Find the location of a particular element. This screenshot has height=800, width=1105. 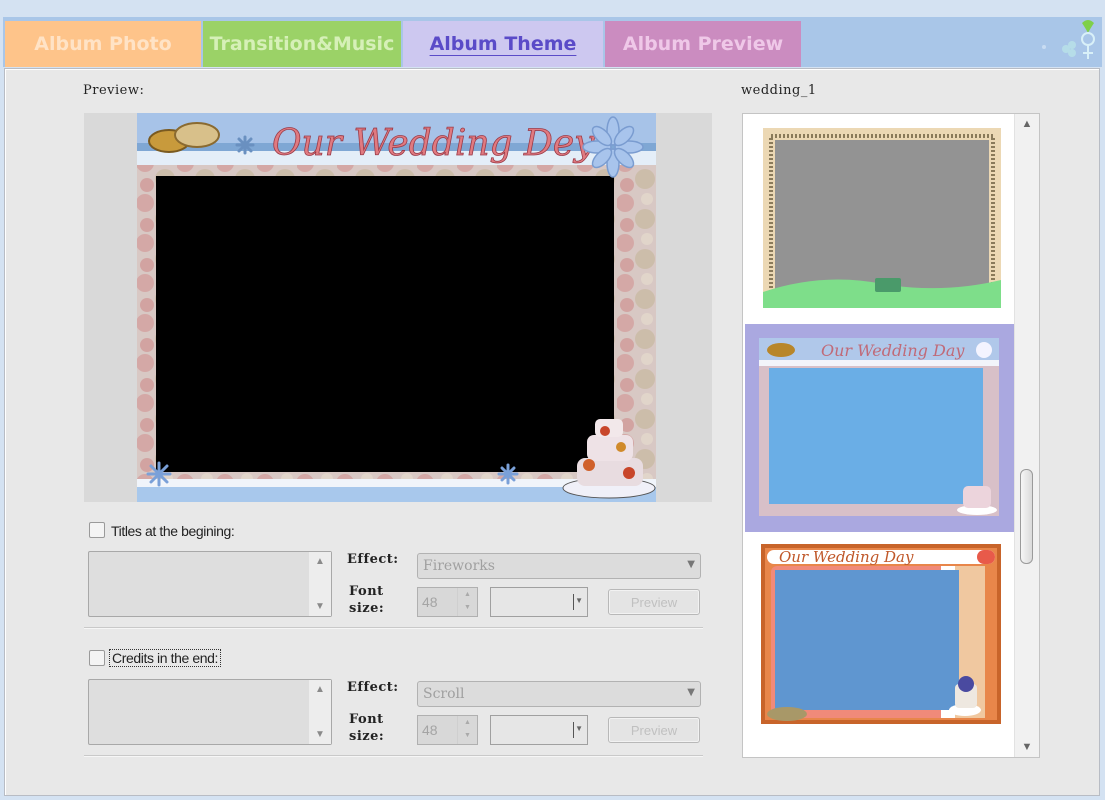

titles-checkbox is located at coordinates (97, 530).